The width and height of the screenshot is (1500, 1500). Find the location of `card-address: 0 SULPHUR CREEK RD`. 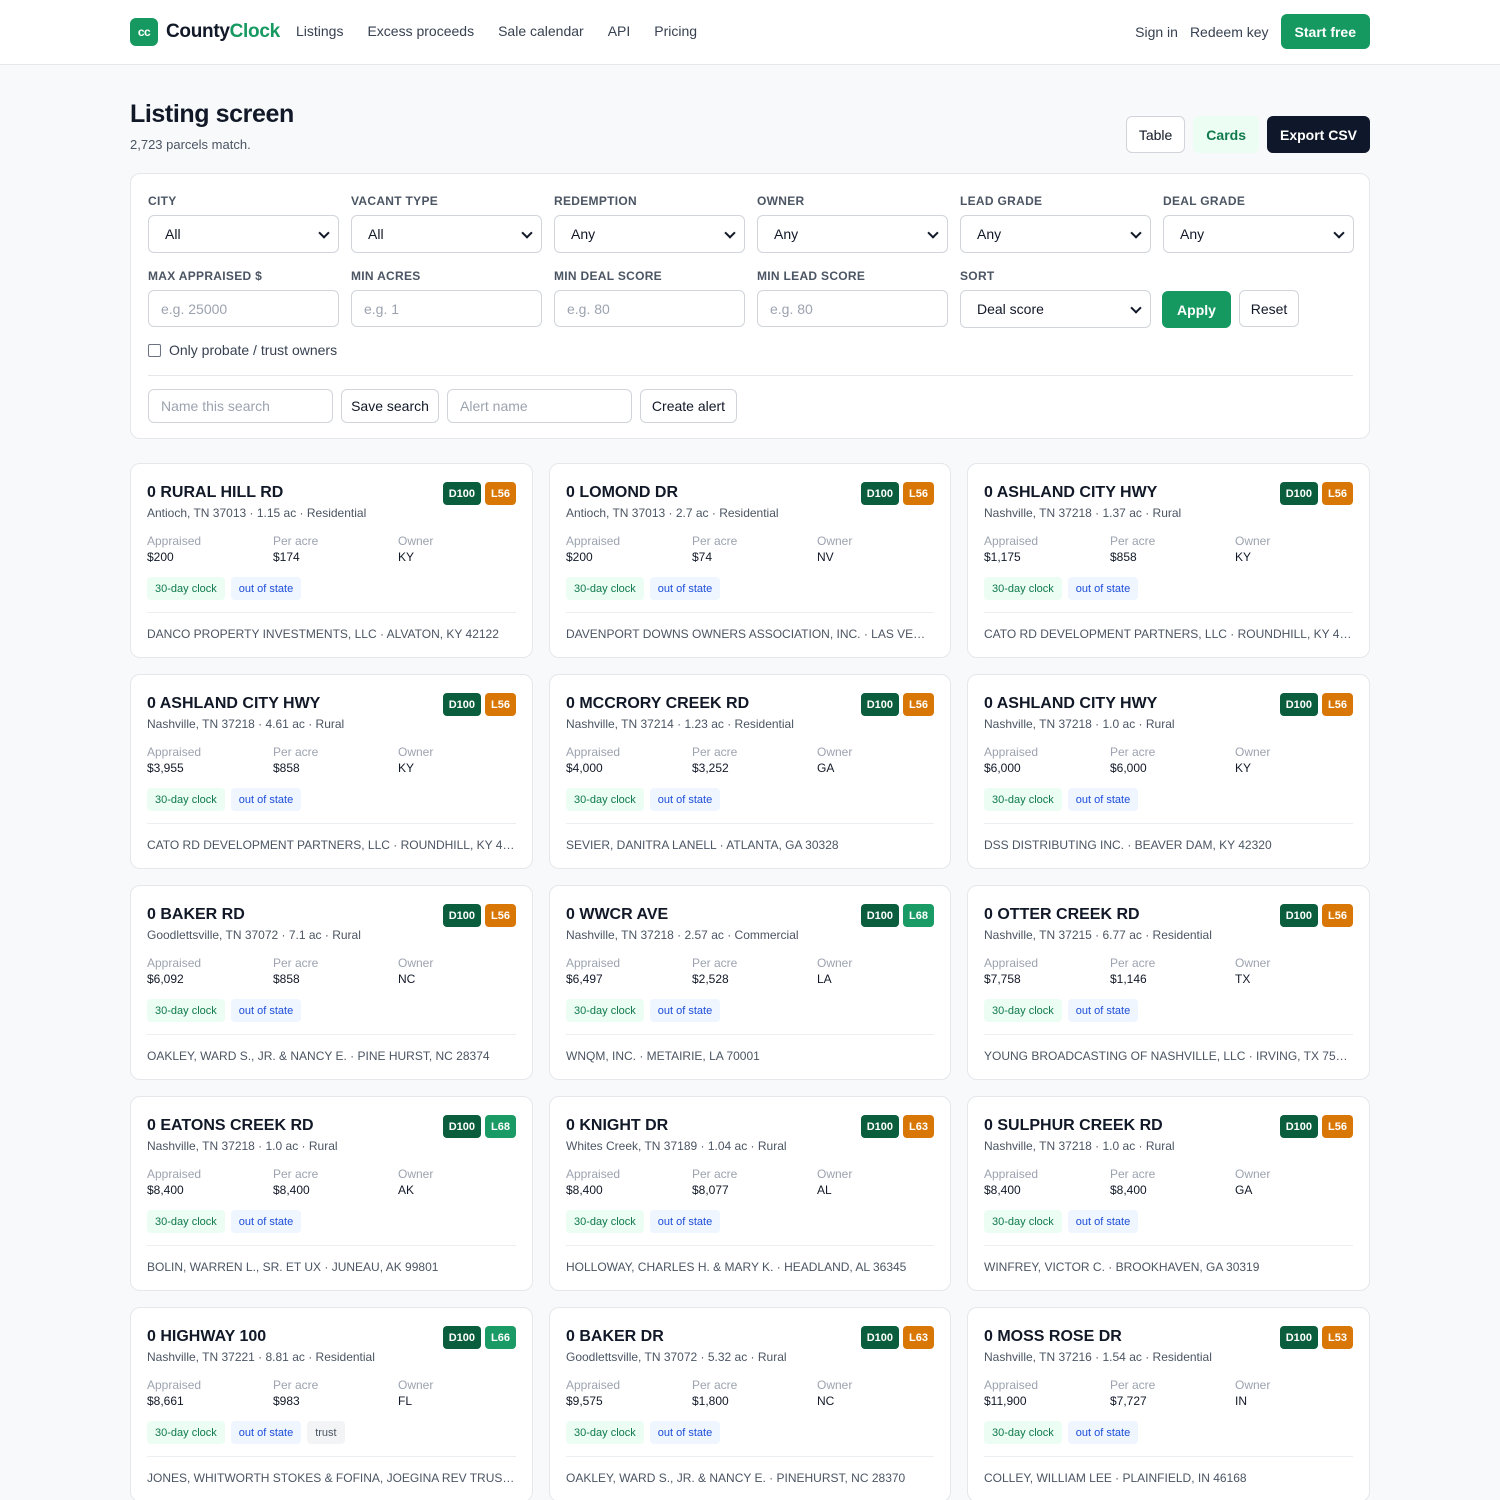

card-address: 0 SULPHUR CREEK RD is located at coordinates (1073, 1126).